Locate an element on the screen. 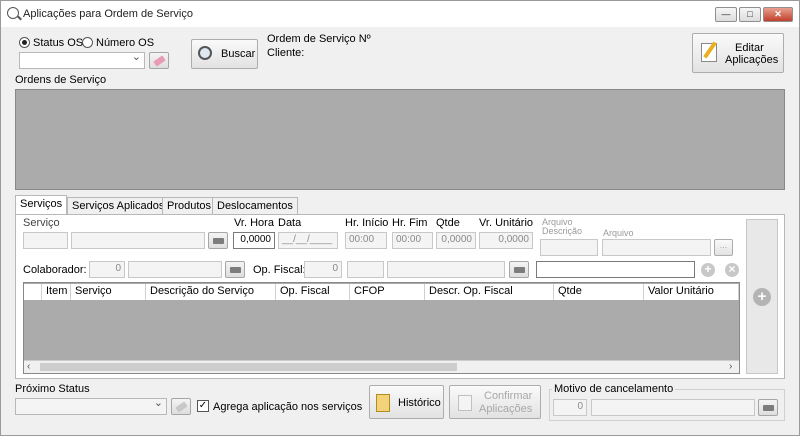 This screenshot has height=436, width=800. grid-col-valor-unitario: Valor Unitário is located at coordinates (691, 292).